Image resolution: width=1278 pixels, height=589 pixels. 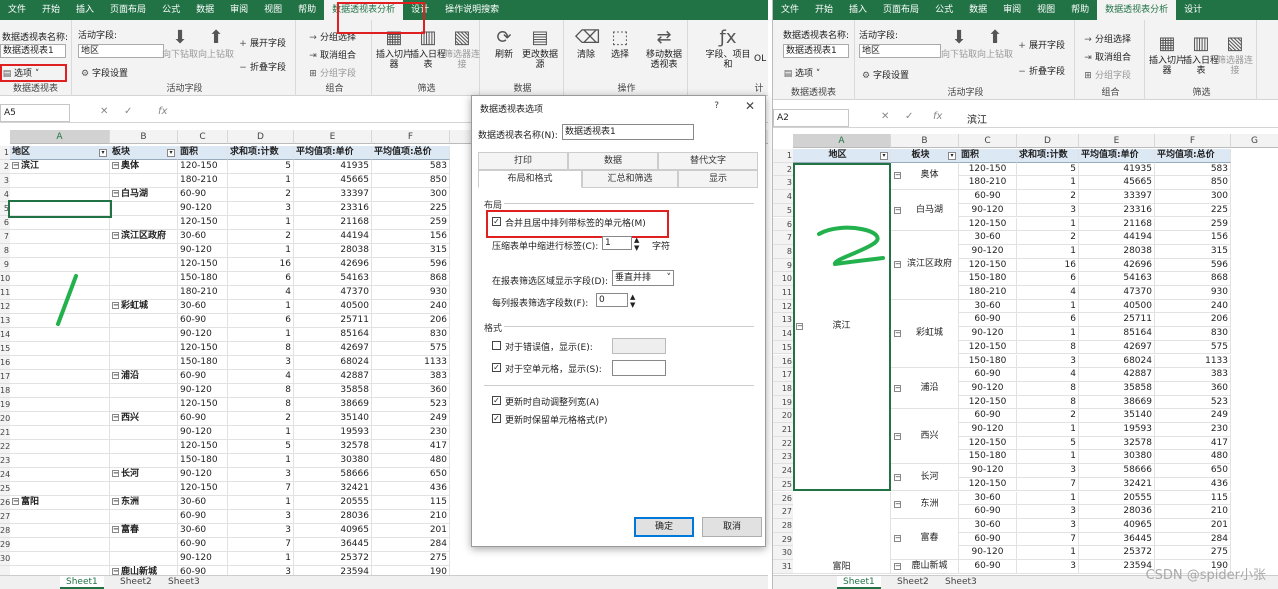 I want to click on pivot-cell: − 长河, so click(x=144, y=475).